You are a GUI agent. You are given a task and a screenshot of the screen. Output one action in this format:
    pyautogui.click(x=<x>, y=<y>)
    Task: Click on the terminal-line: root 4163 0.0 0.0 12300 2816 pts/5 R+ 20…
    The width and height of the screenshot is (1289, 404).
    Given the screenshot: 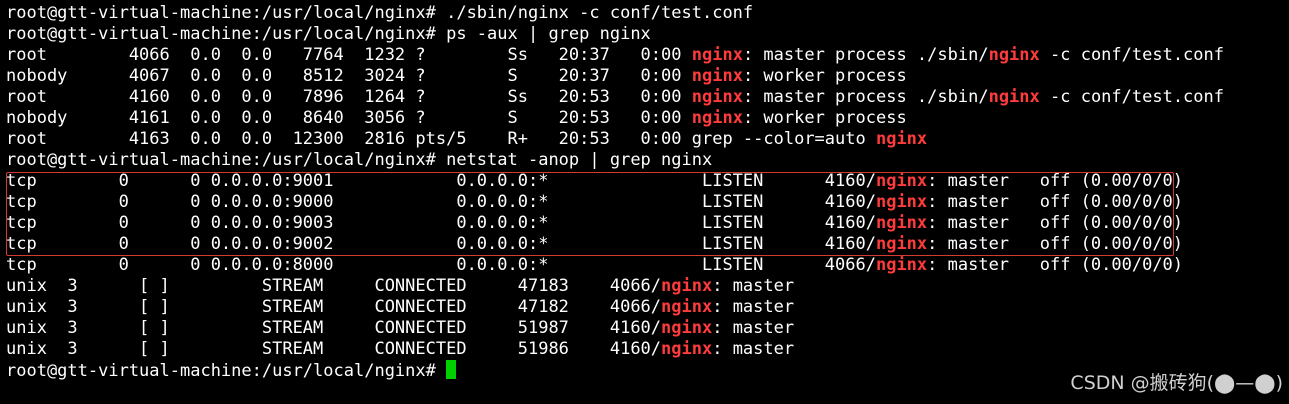 What is the action you would take?
    pyautogui.click(x=467, y=139)
    